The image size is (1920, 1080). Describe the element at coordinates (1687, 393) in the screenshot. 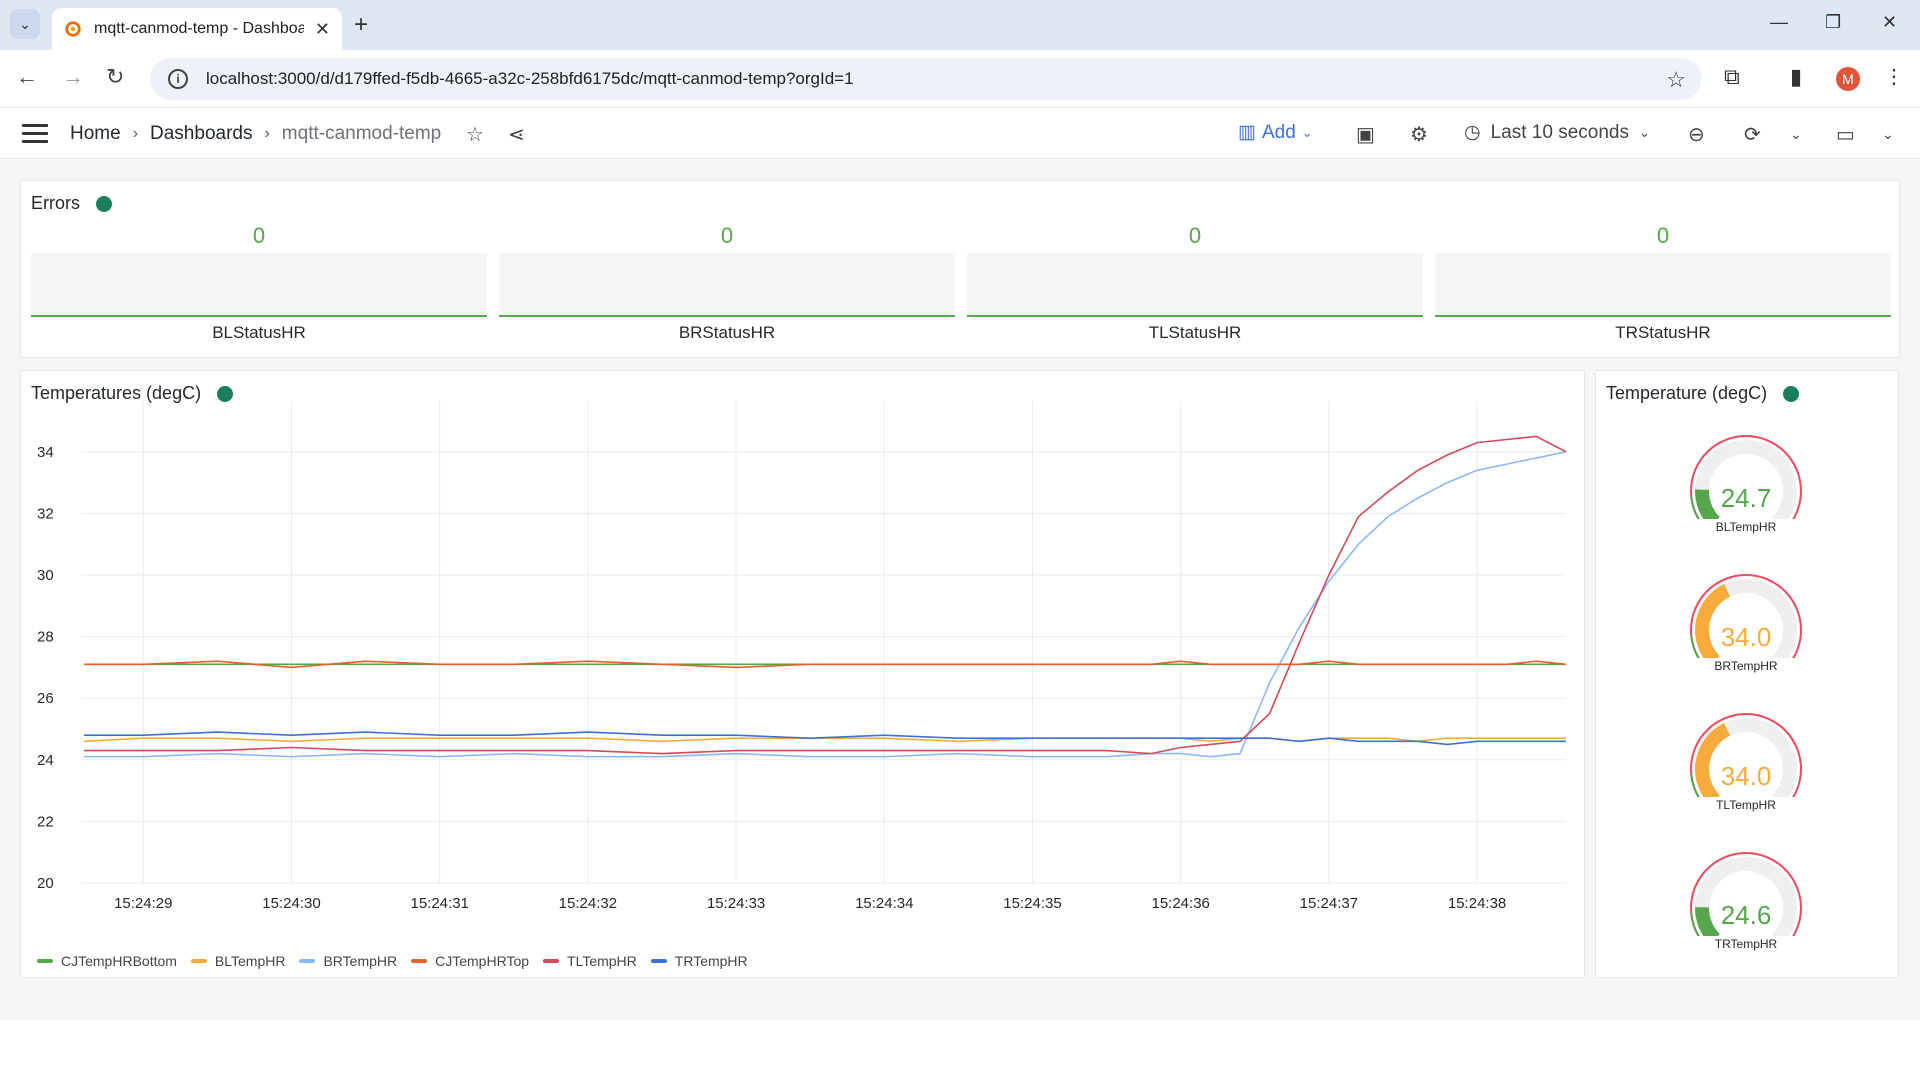

I see `gauge-title: Temperature (degC)` at that location.